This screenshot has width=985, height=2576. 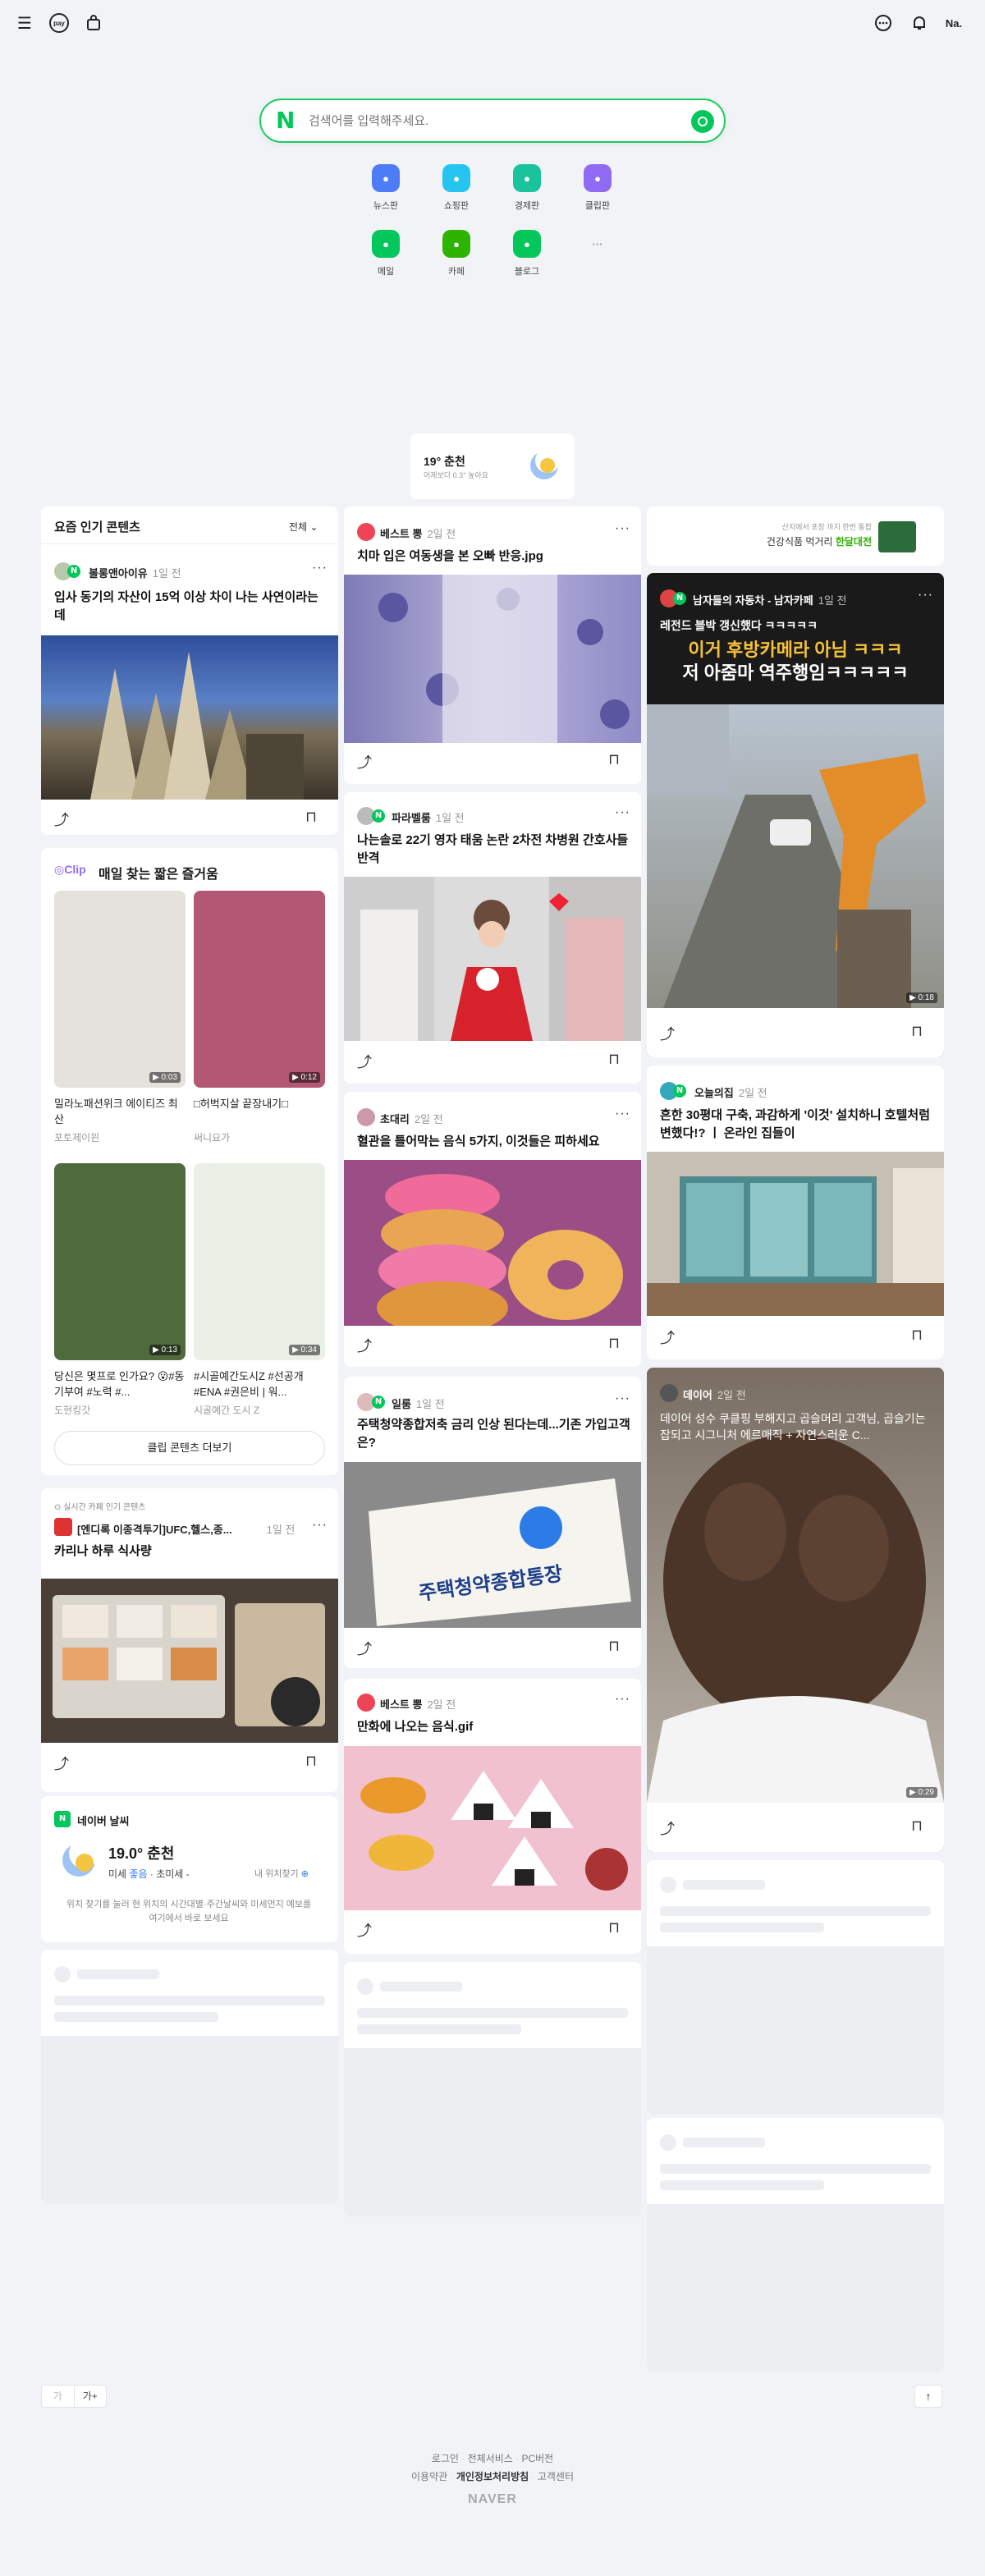 What do you see at coordinates (953, 23) in the screenshot?
I see `profile-label: Na.` at bounding box center [953, 23].